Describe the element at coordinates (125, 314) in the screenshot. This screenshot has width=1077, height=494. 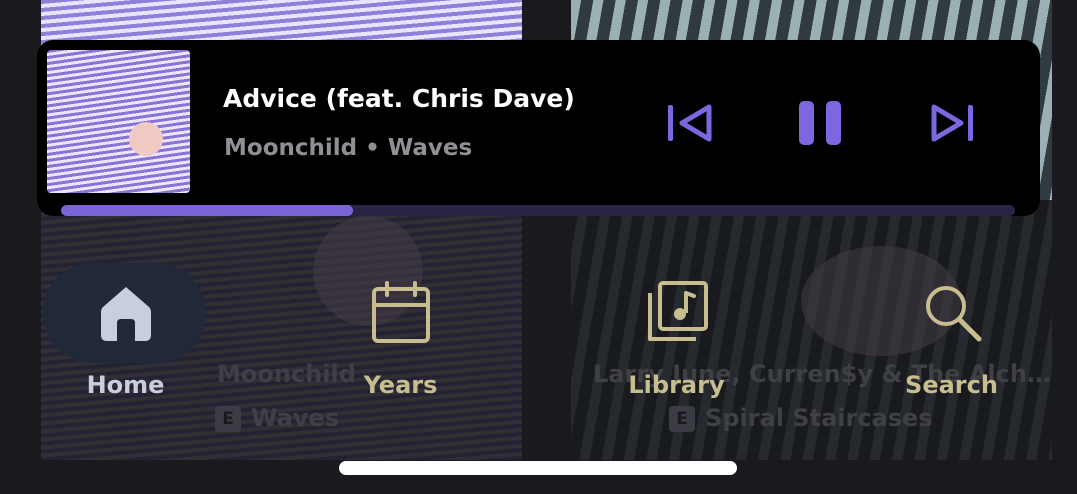
I see `home-icon` at that location.